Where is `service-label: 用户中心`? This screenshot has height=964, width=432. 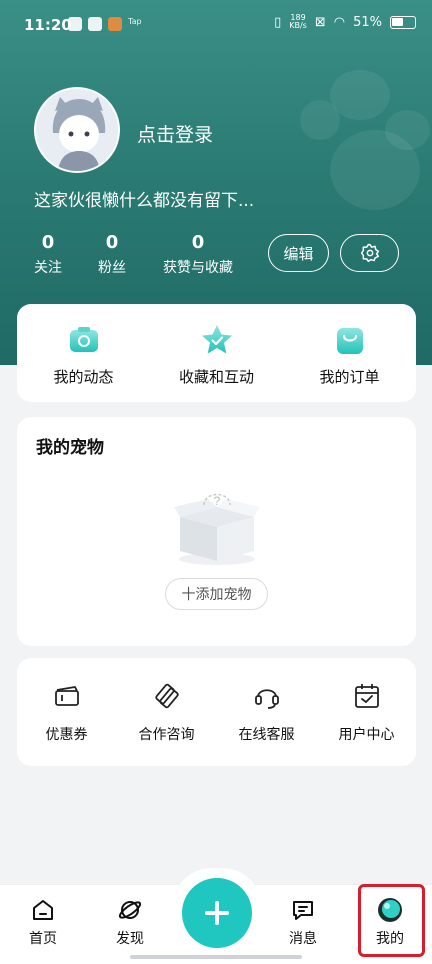
service-label: 用户中心 is located at coordinates (366, 735).